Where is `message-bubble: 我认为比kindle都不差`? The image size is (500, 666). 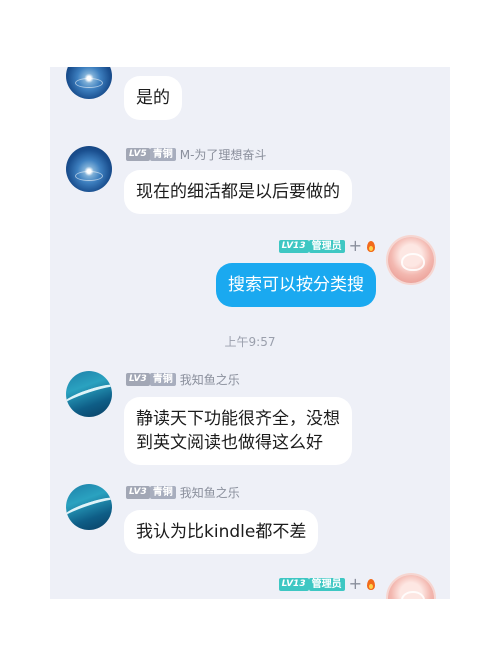
message-bubble: 我认为比kindle都不差 is located at coordinates (221, 532).